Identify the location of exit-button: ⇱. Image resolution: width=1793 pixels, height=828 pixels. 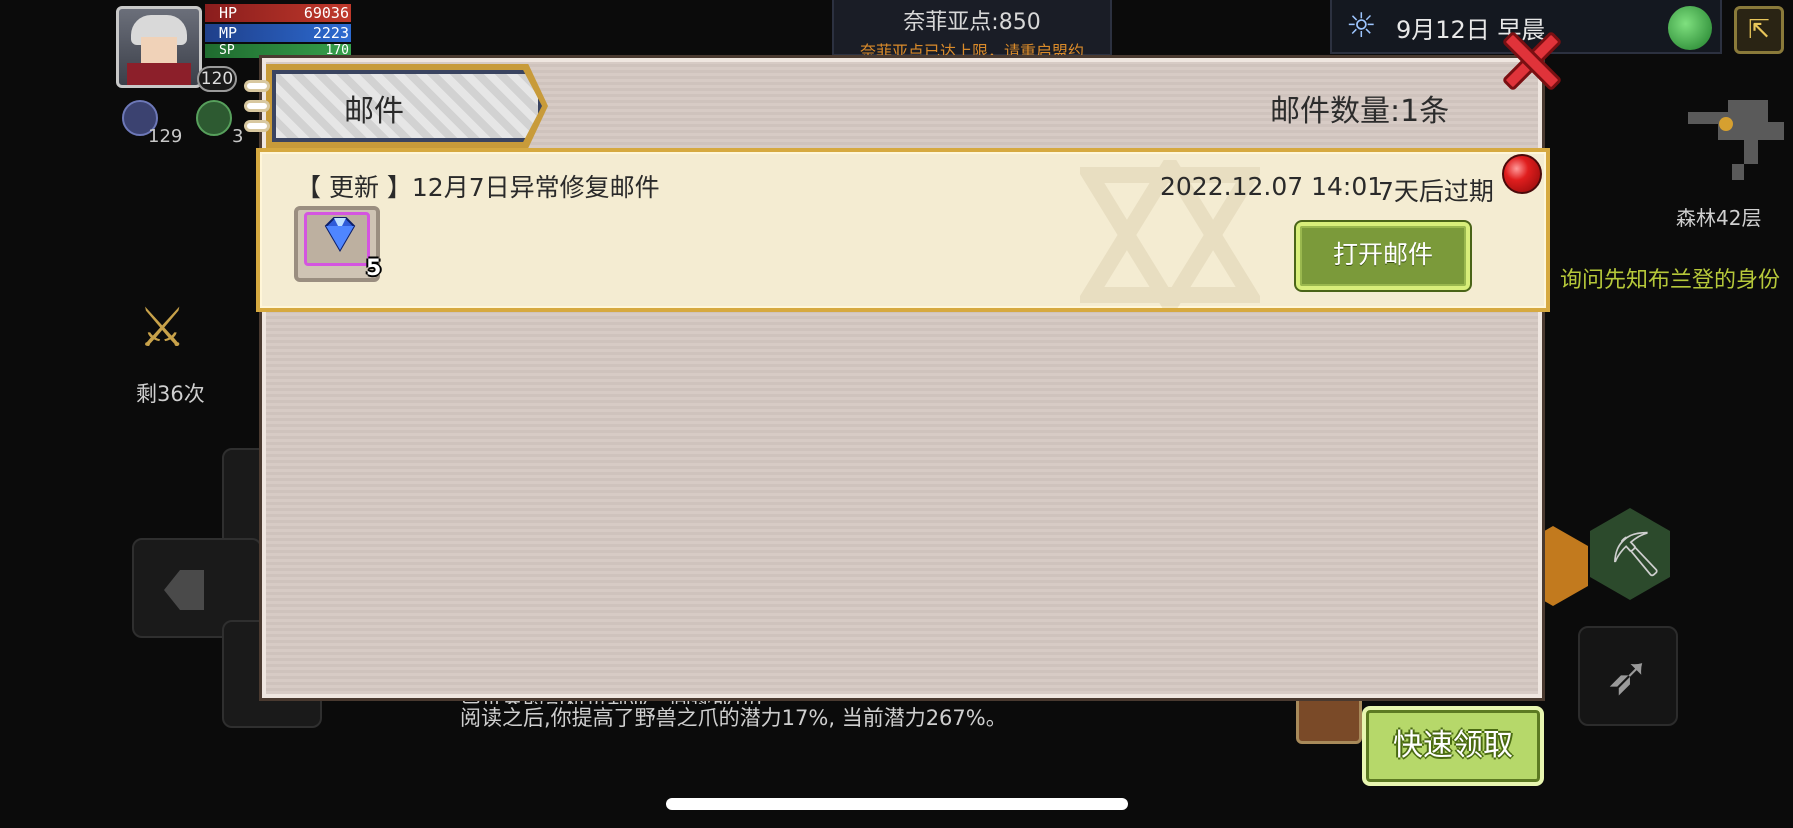
(1759, 30).